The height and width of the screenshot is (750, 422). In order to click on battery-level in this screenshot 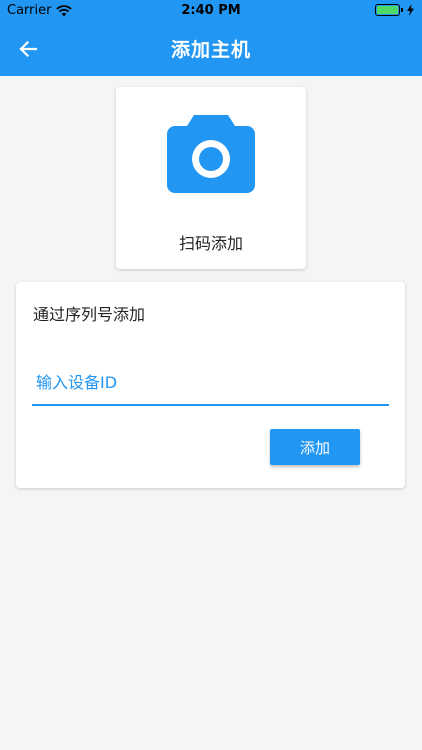, I will do `click(387, 10)`.